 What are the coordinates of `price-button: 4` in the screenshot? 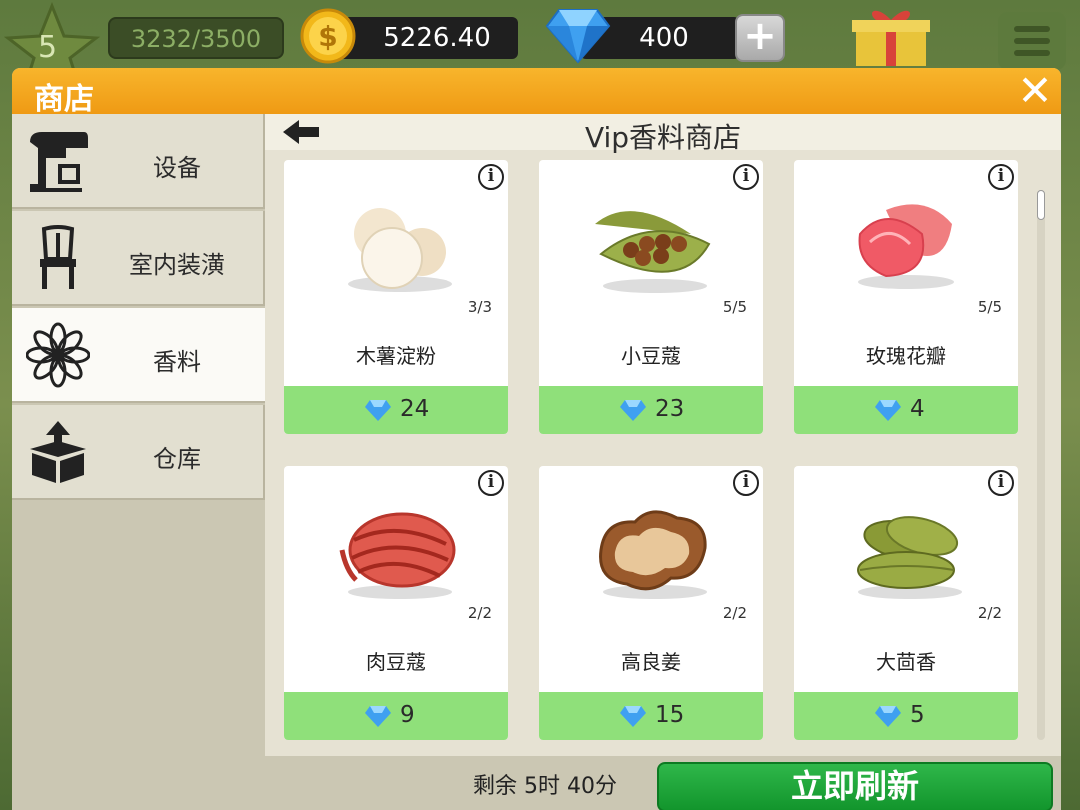 It's located at (906, 410).